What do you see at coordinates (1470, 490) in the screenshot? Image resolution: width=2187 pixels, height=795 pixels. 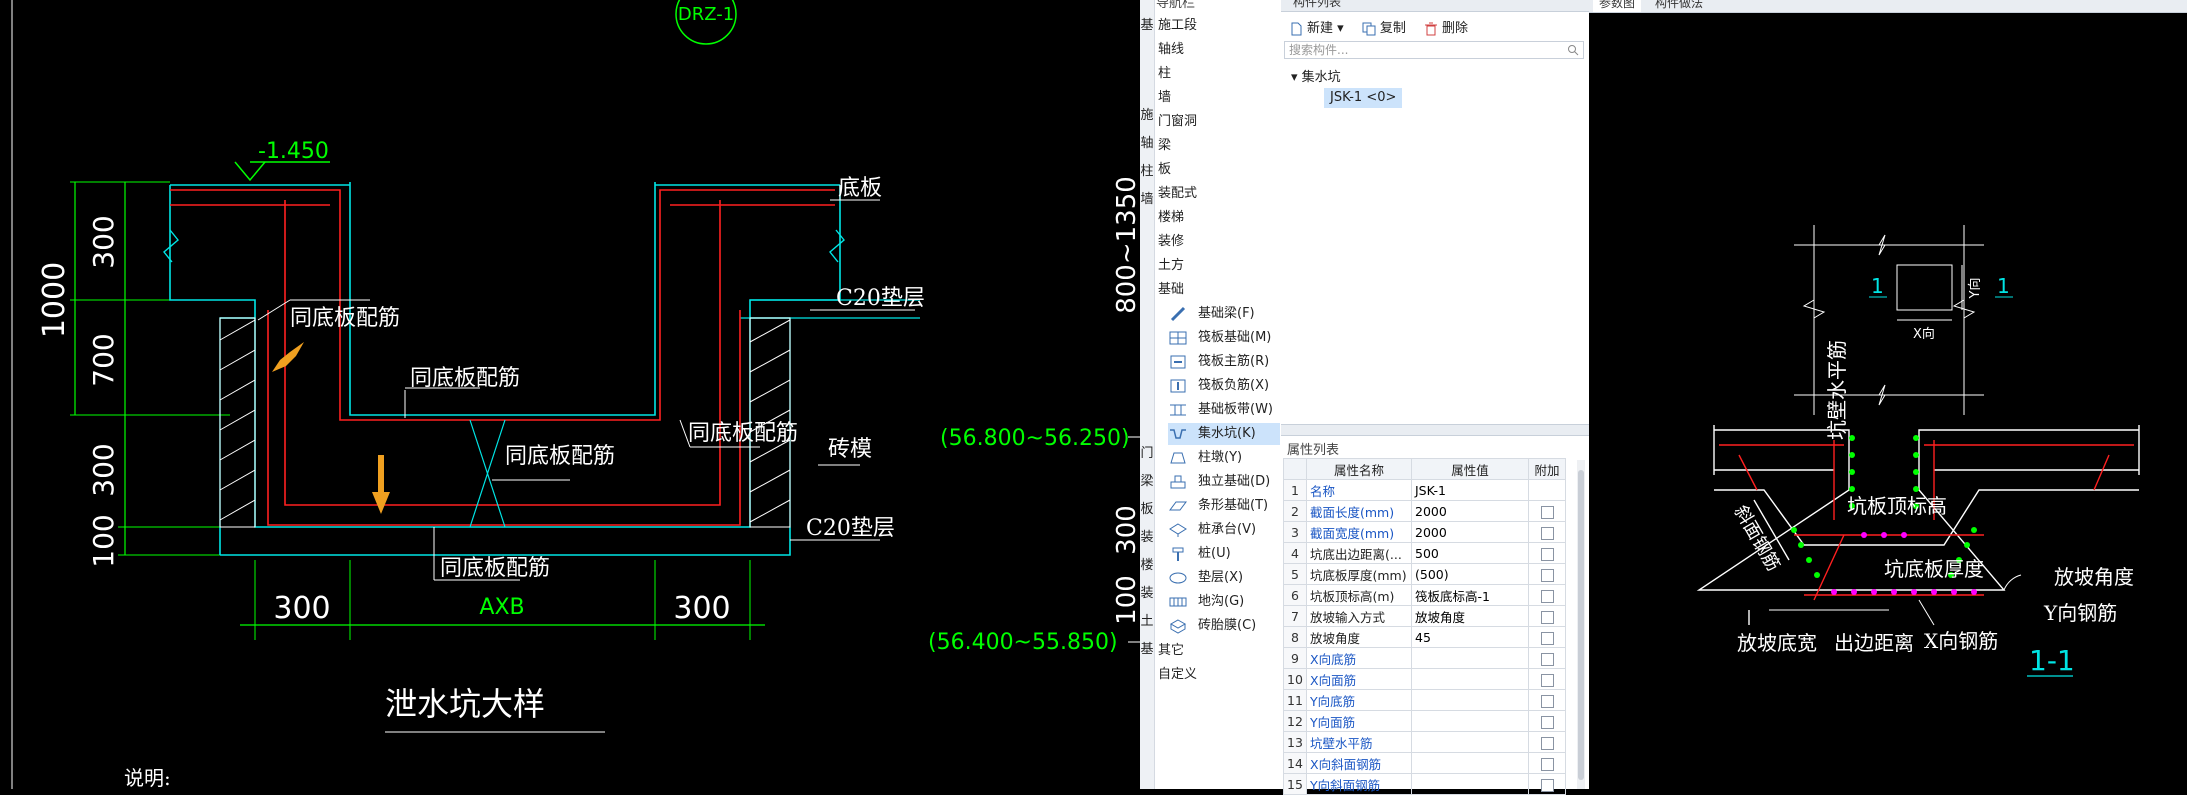 I see `prop-value: JSK-1` at bounding box center [1470, 490].